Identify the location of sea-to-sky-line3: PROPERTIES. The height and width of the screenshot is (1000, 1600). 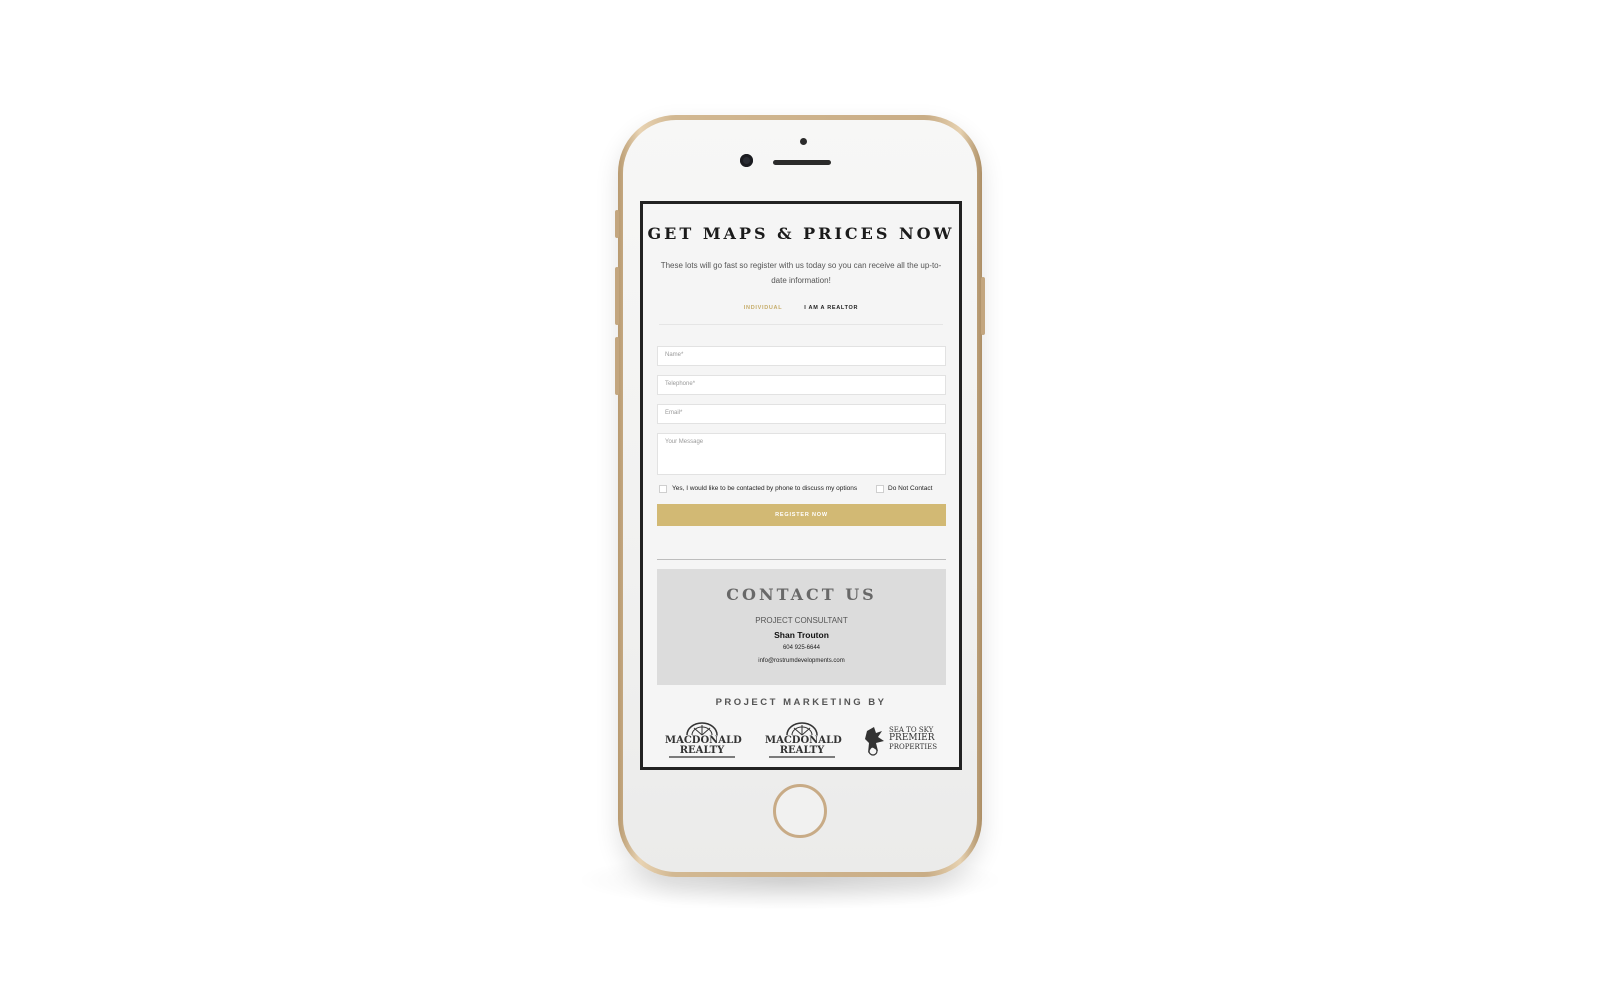
(913, 747).